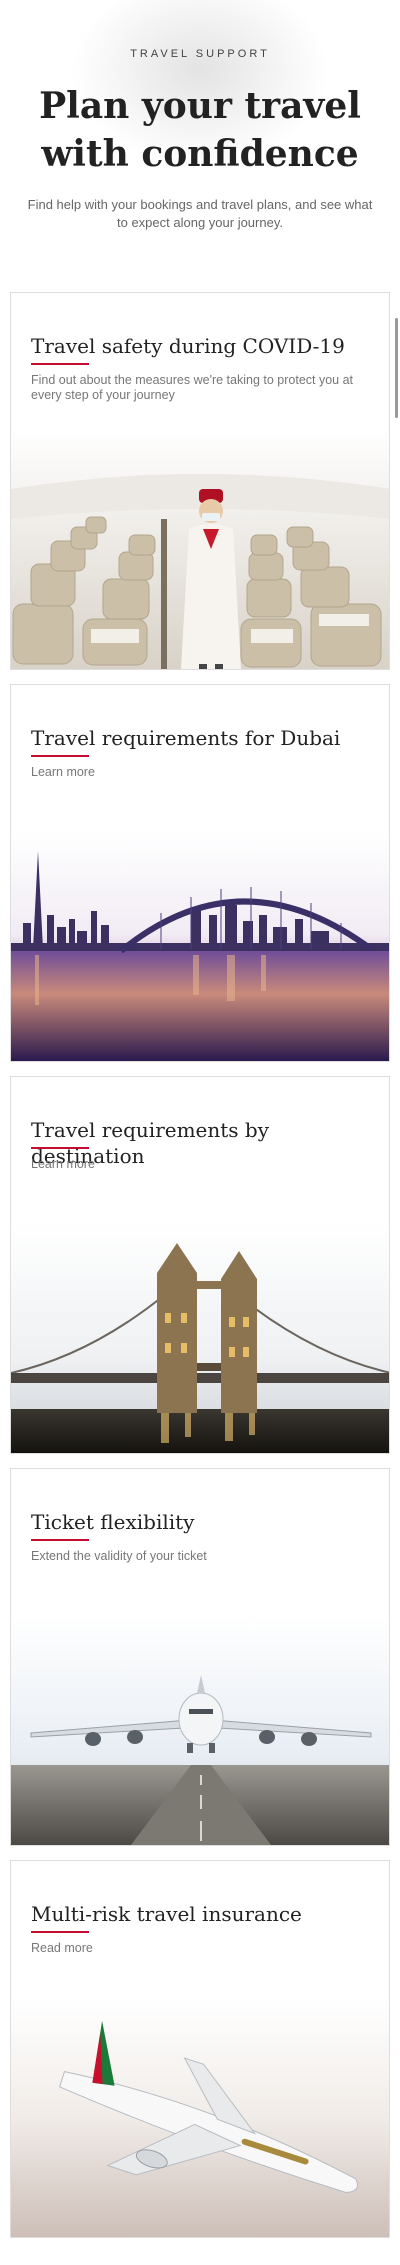  What do you see at coordinates (113, 1522) in the screenshot?
I see `card-title: Ticket flexibility` at bounding box center [113, 1522].